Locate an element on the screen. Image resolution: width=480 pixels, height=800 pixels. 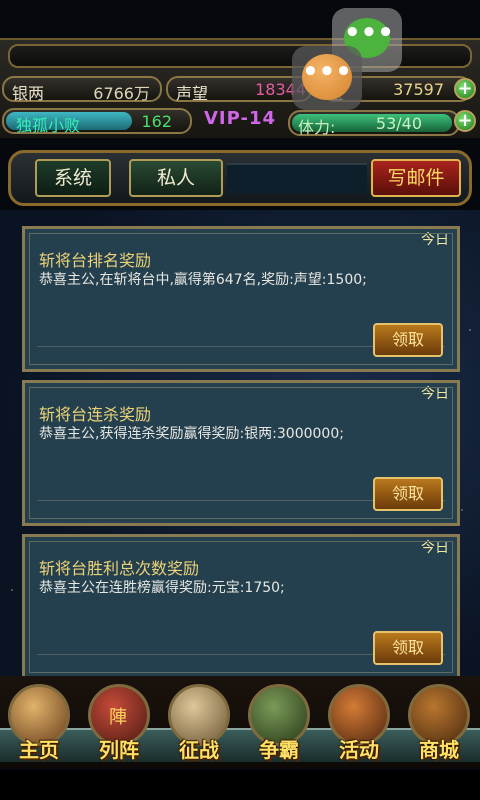
player-name: 独孤小败 is located at coordinates (48, 125).